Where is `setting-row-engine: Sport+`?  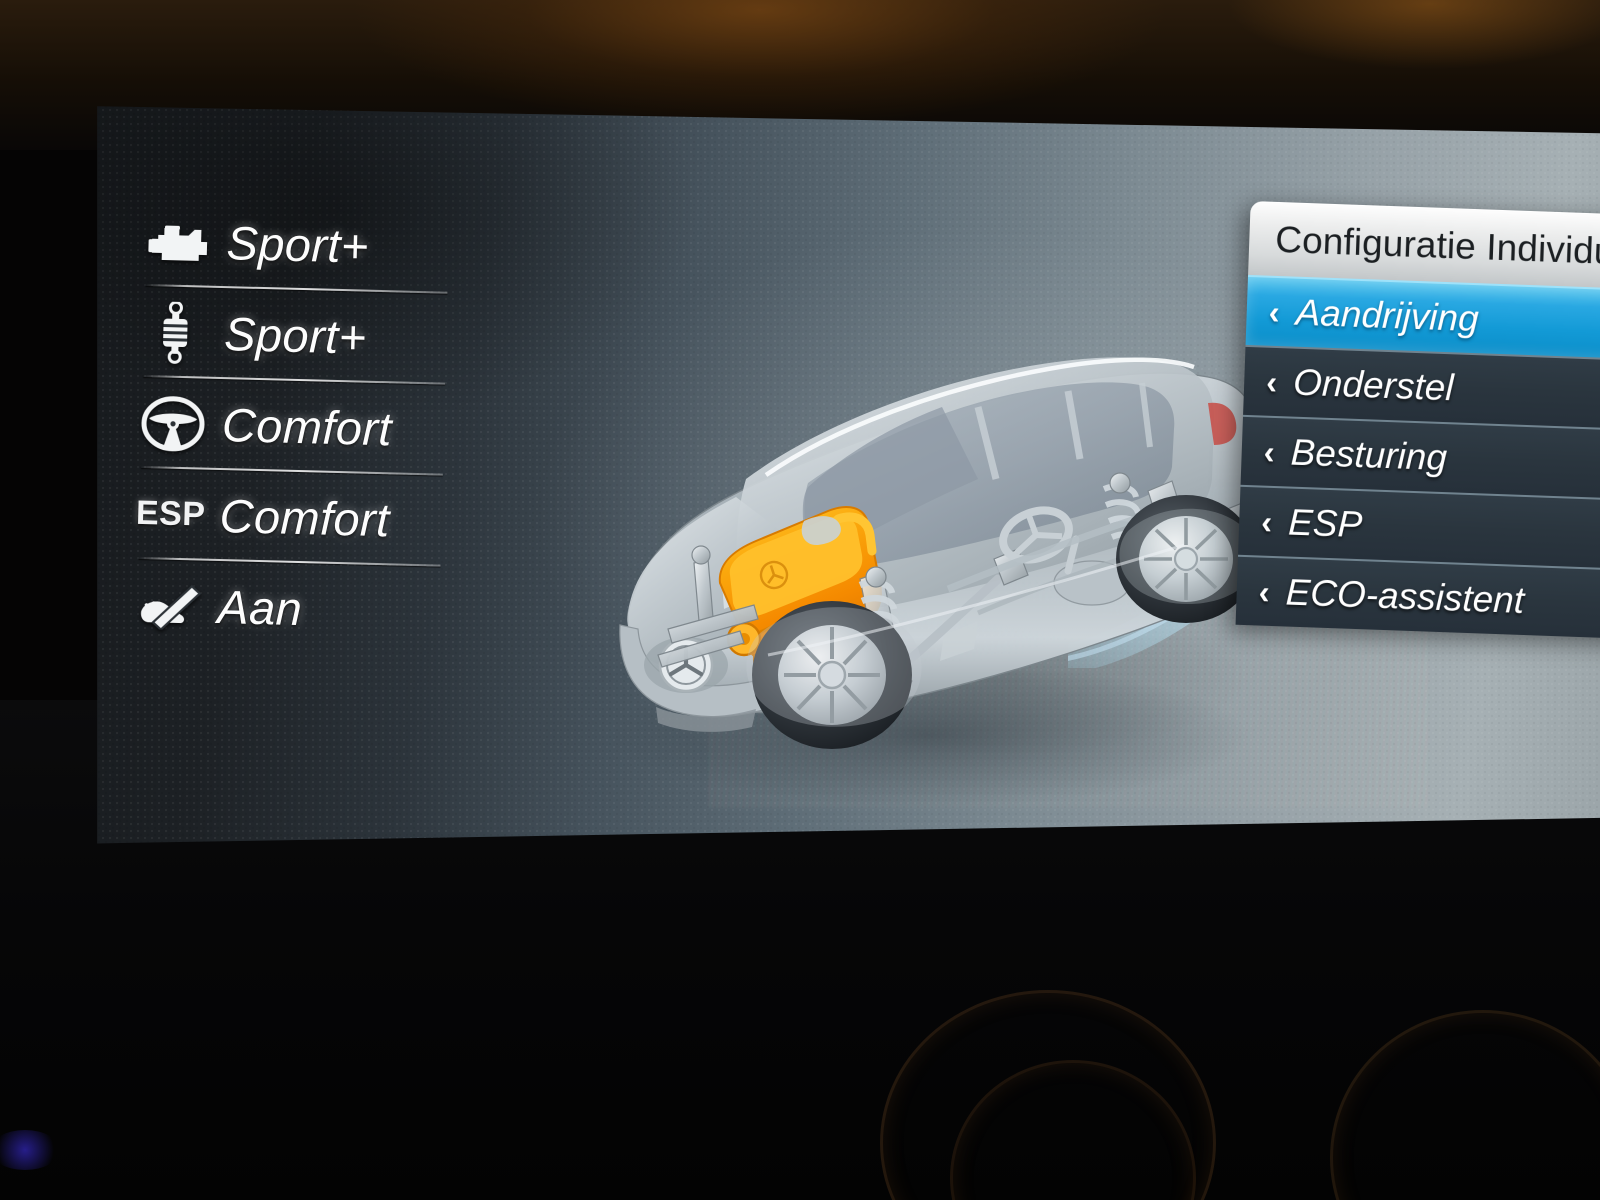 setting-row-engine: Sport+ is located at coordinates (286, 244).